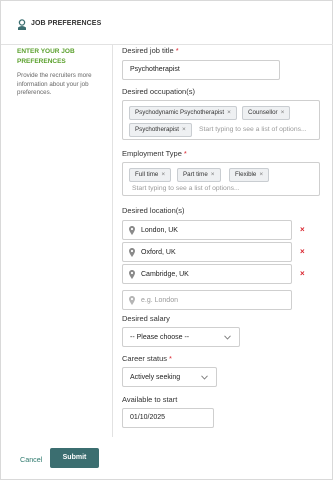 Image resolution: width=333 pixels, height=480 pixels. Describe the element at coordinates (201, 70) in the screenshot. I see `job-title-input: Psychotherapist` at that location.